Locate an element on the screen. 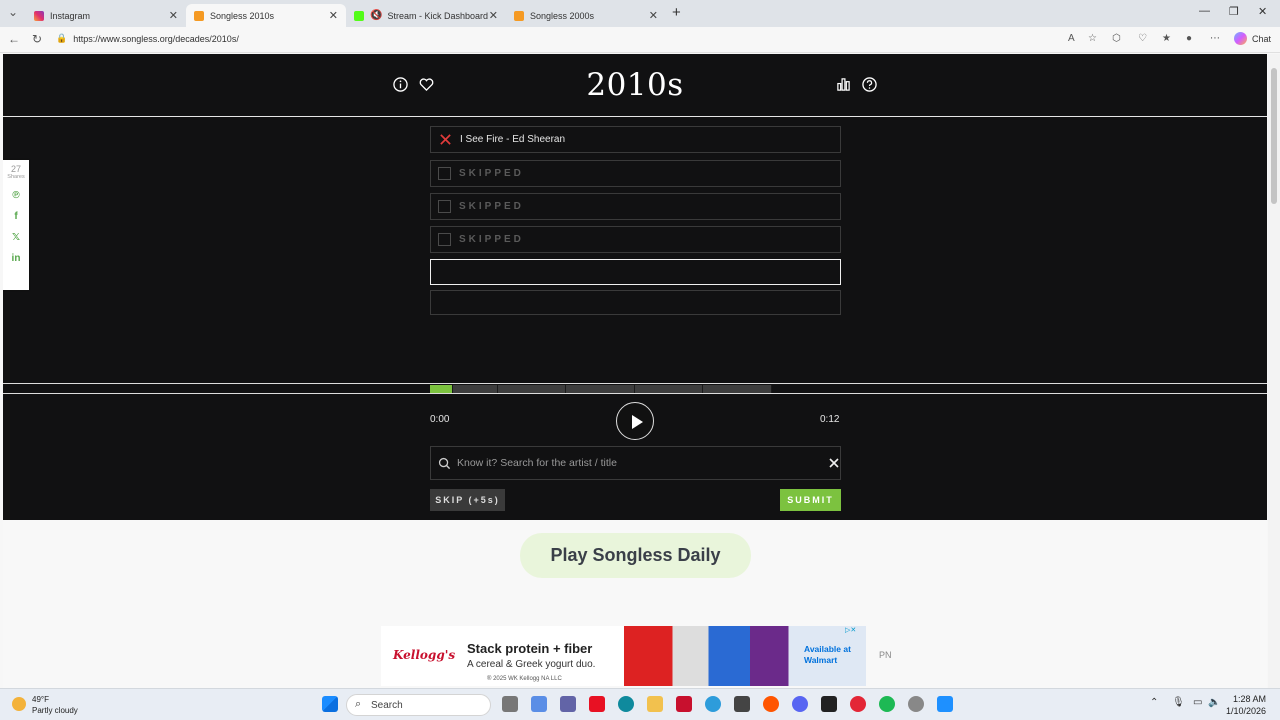  guess-row-6-empty is located at coordinates (635, 302).